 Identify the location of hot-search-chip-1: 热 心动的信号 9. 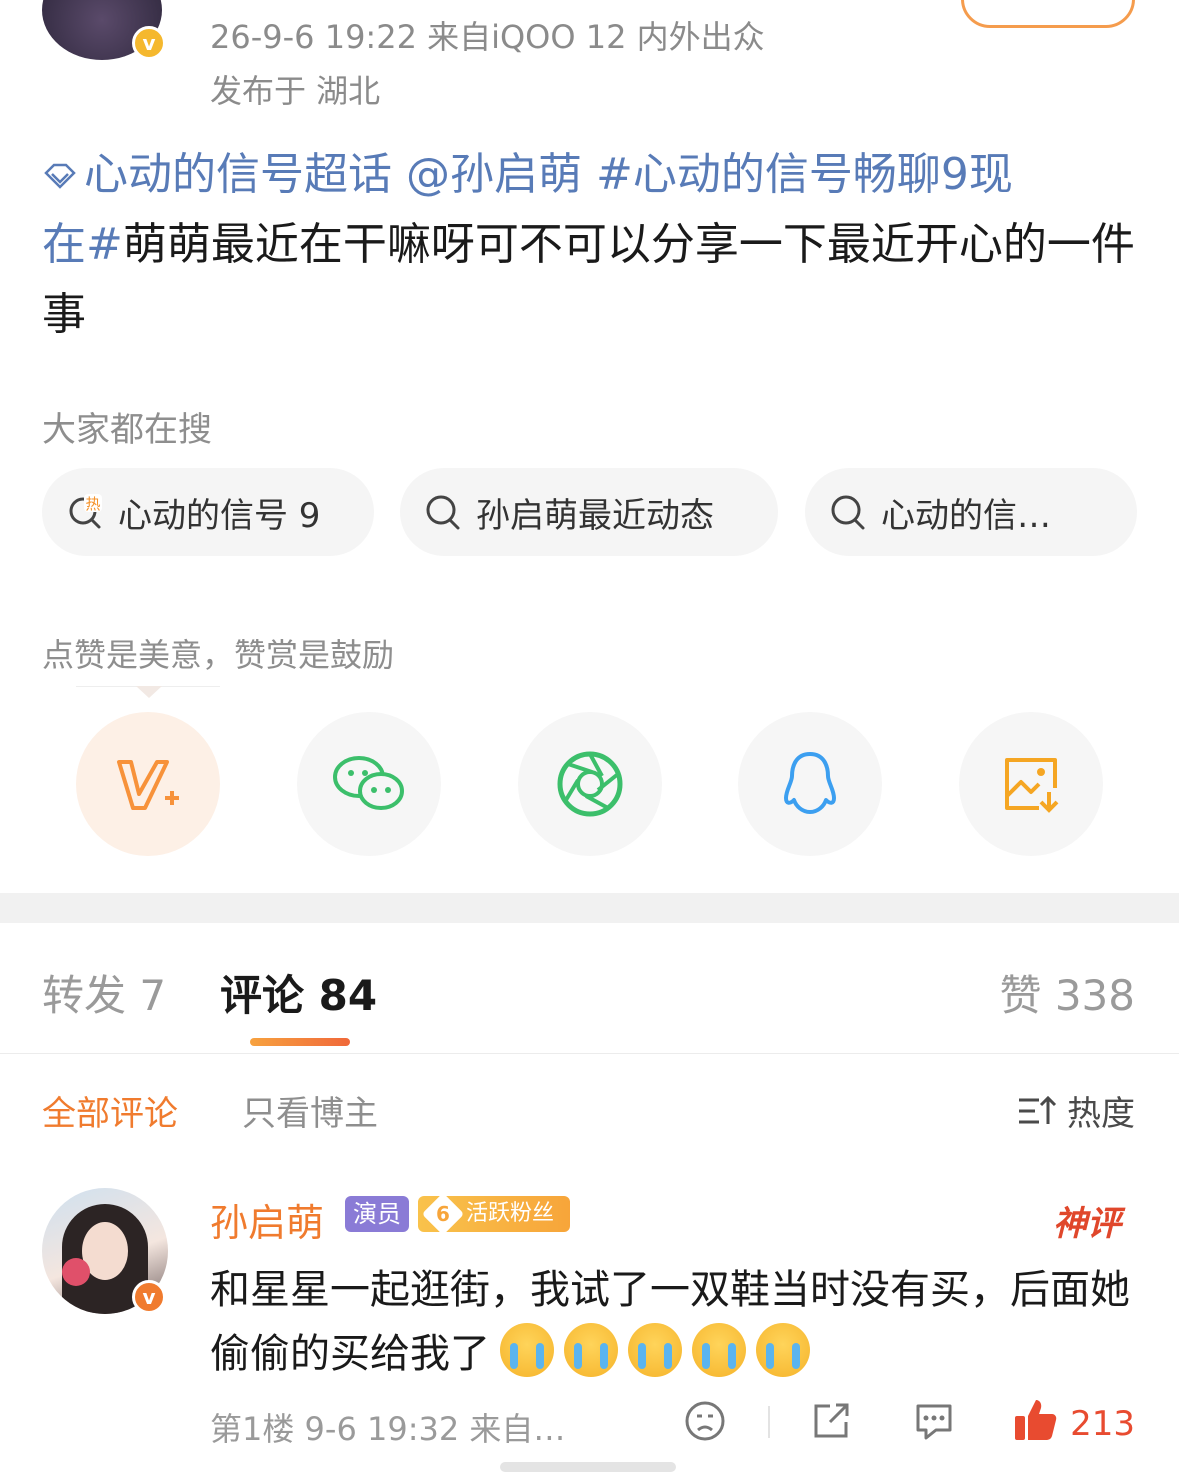
(208, 512).